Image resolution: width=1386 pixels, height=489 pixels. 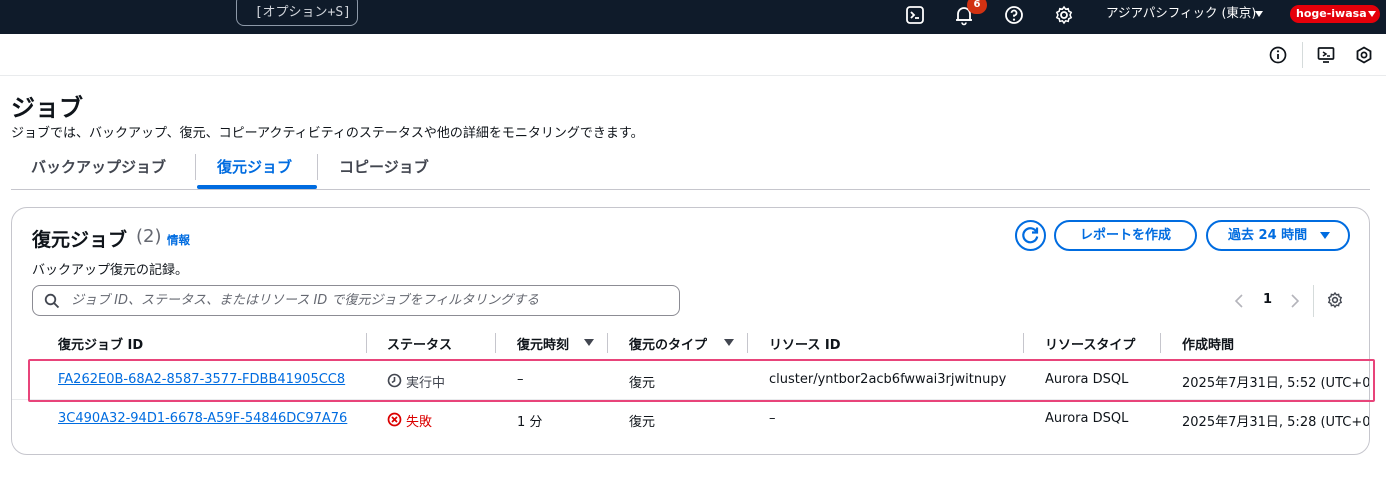 I want to click on hexagon-icon, so click(x=1364, y=55).